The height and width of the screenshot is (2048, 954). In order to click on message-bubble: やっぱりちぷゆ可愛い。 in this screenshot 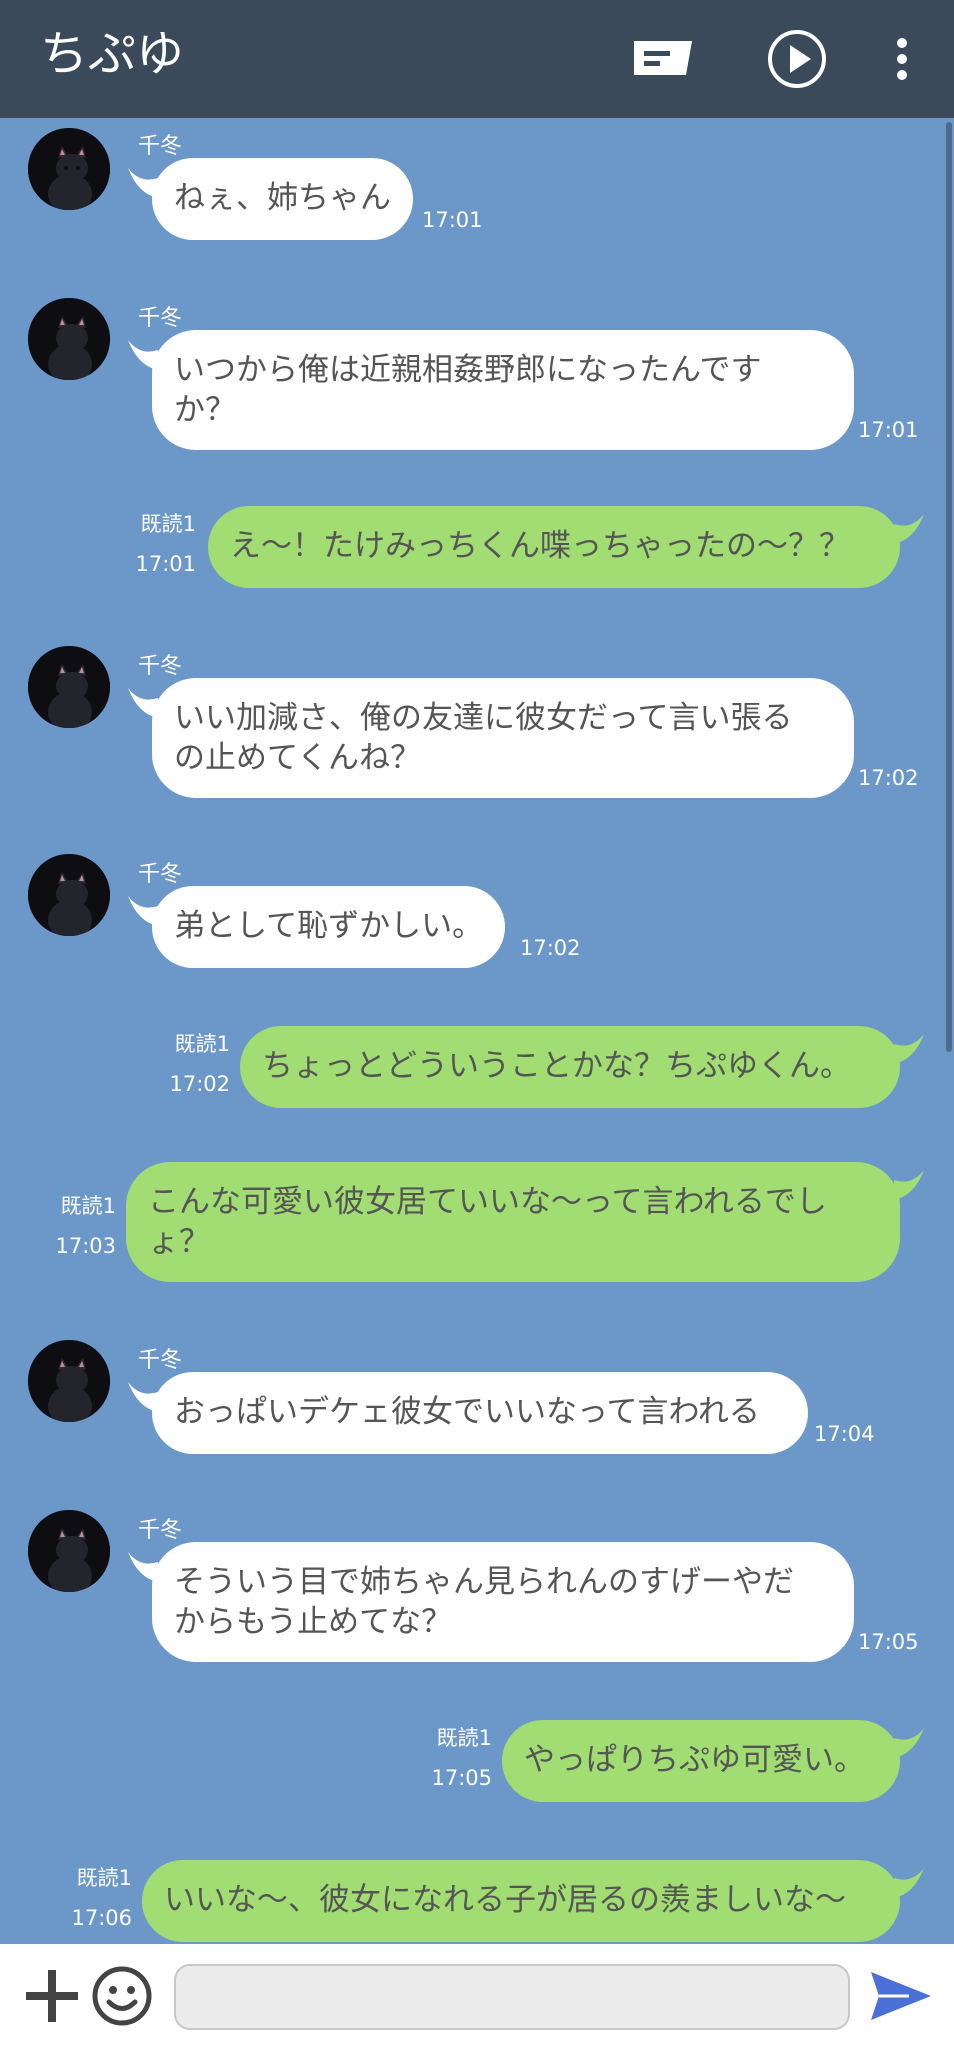, I will do `click(701, 1761)`.